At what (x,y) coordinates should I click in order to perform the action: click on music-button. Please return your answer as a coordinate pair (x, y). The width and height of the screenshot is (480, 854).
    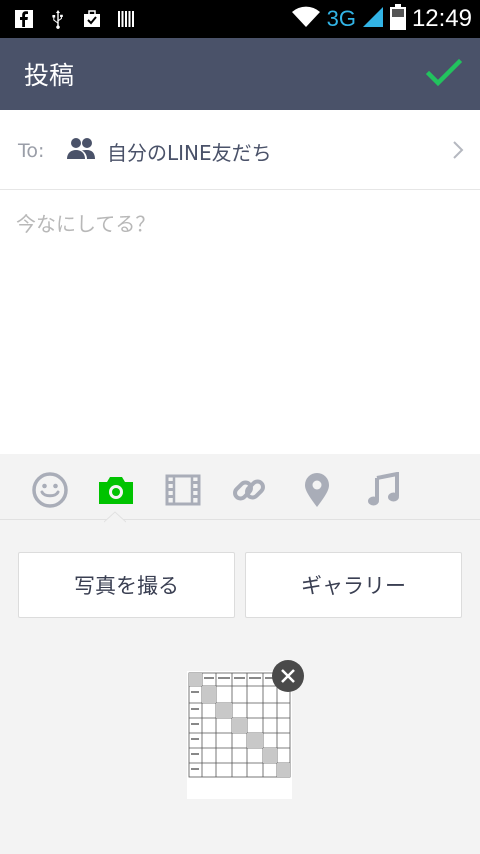
    Looking at the image, I should click on (384, 490).